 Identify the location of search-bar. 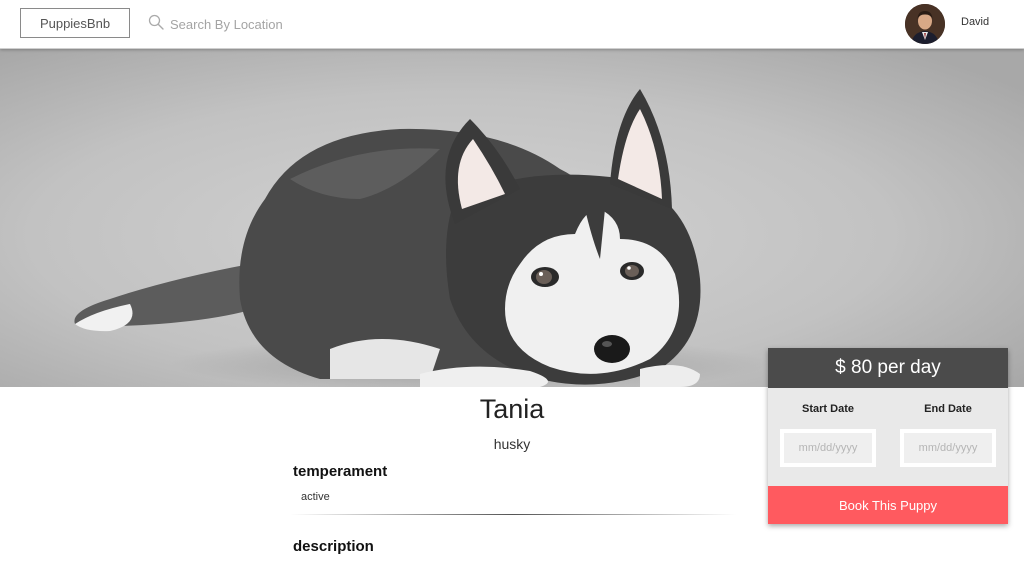
(298, 24).